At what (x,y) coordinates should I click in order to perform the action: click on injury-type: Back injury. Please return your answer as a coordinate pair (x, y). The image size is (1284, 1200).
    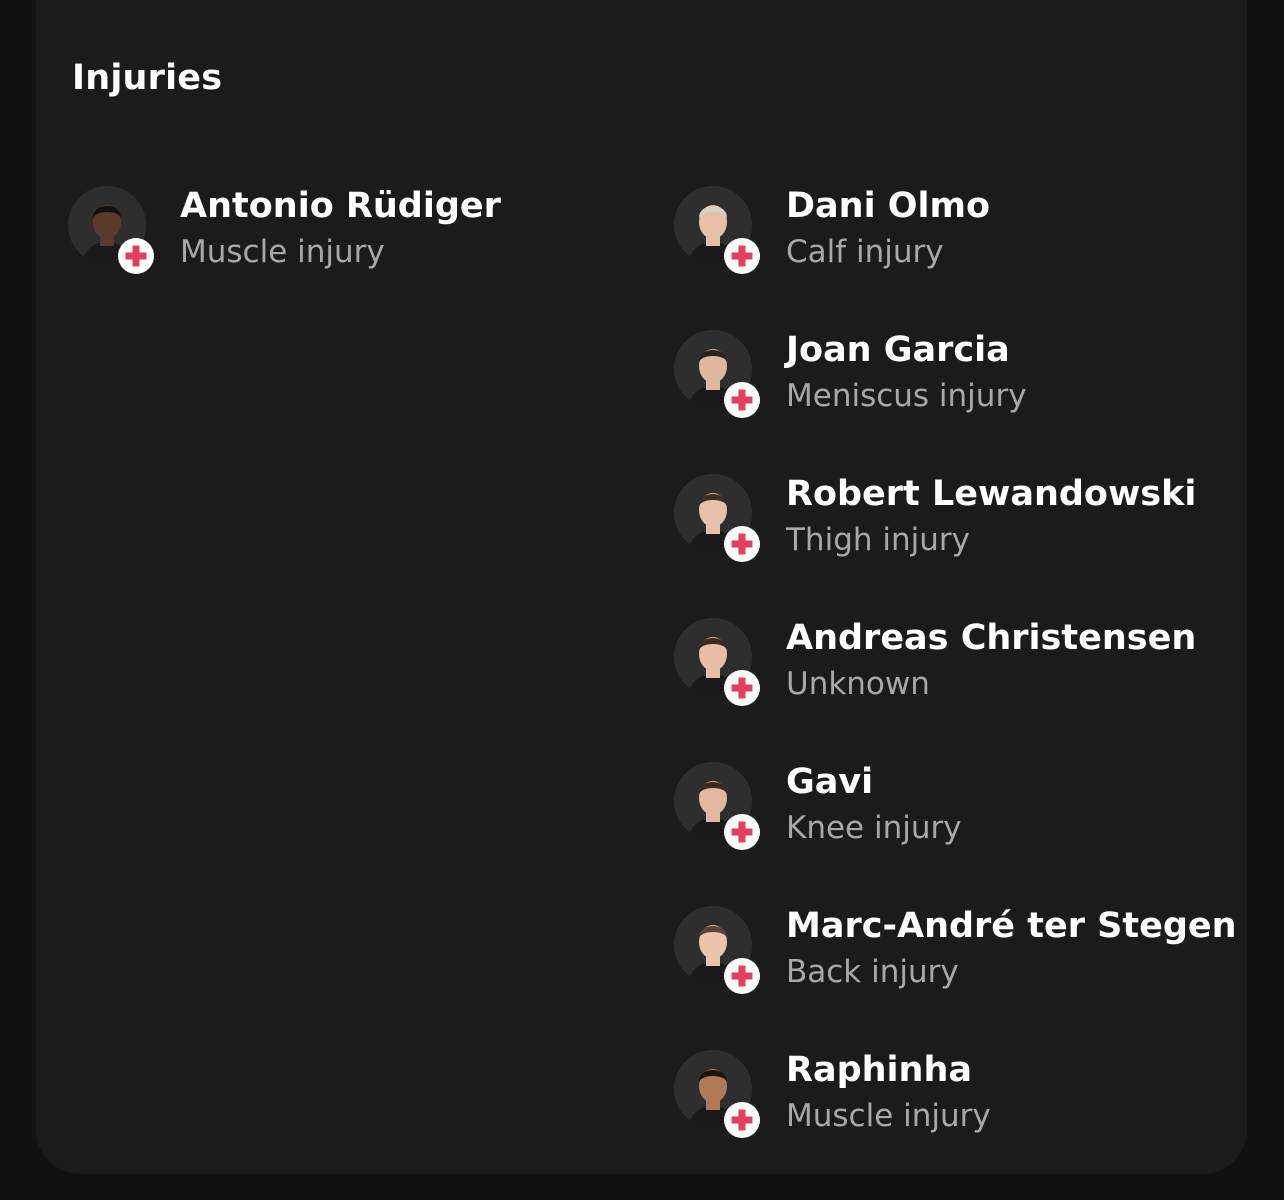
    Looking at the image, I should click on (872, 972).